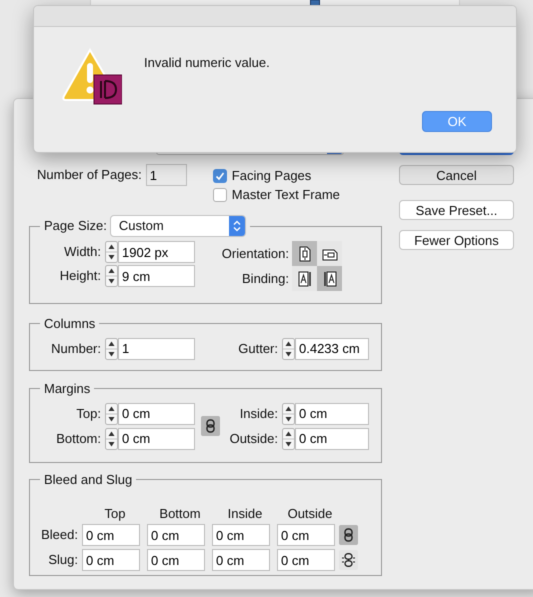 The image size is (533, 597). I want to click on column-heading: Bottom, so click(180, 513).